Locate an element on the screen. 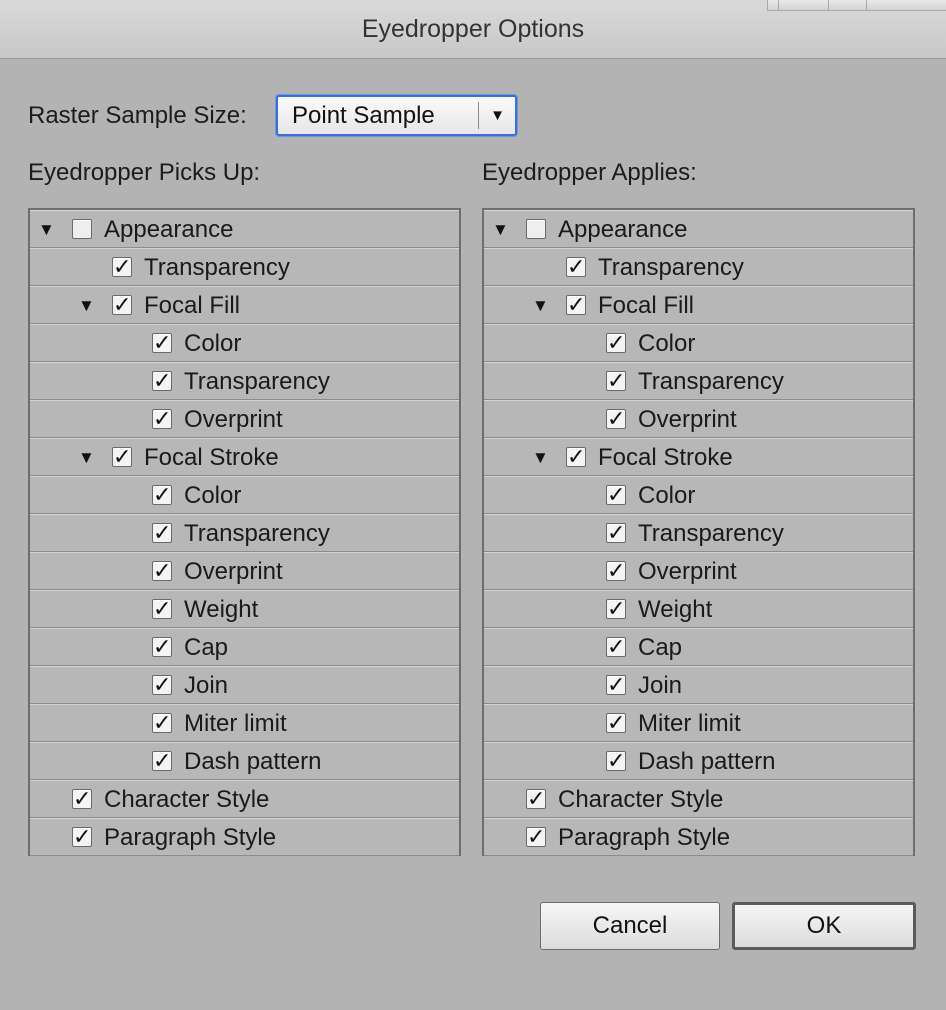  window-title: Eyedropper Options is located at coordinates (473, 29).